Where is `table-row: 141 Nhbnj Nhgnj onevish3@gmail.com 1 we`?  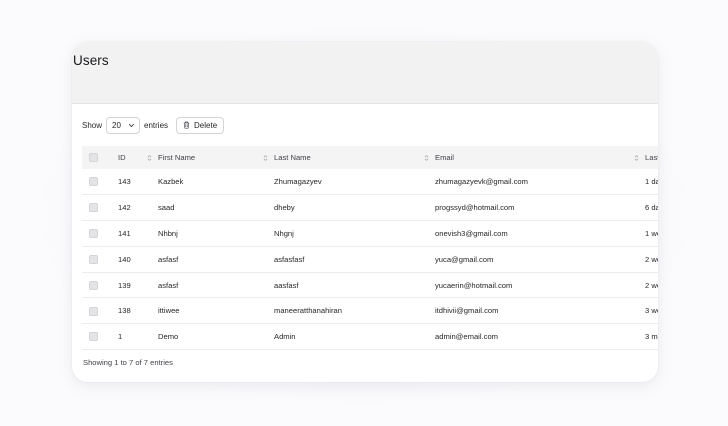 table-row: 141 Nhbnj Nhgnj onevish3@gmail.com 1 we is located at coordinates (370, 234).